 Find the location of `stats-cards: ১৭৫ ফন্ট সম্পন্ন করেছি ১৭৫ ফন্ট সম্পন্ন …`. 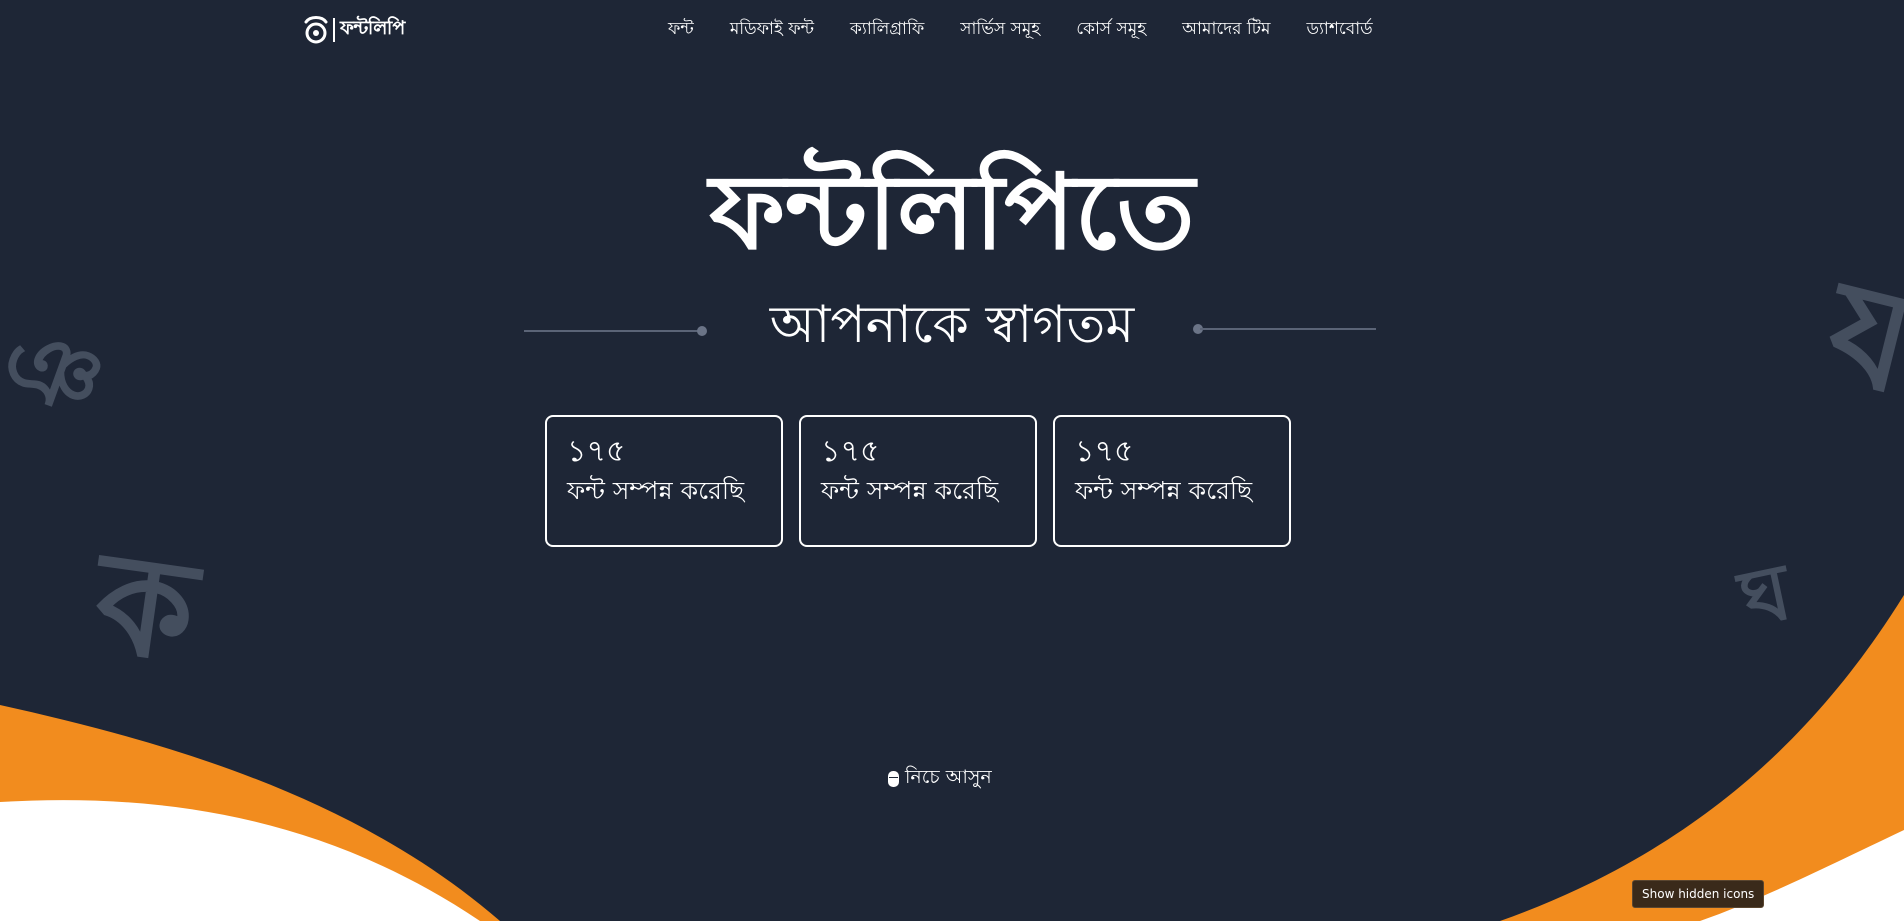

stats-cards: ১৭৫ ফন্ট সম্পন্ন করেছি ১৭৫ ফন্ট সম্পন্ন … is located at coordinates (918, 481).